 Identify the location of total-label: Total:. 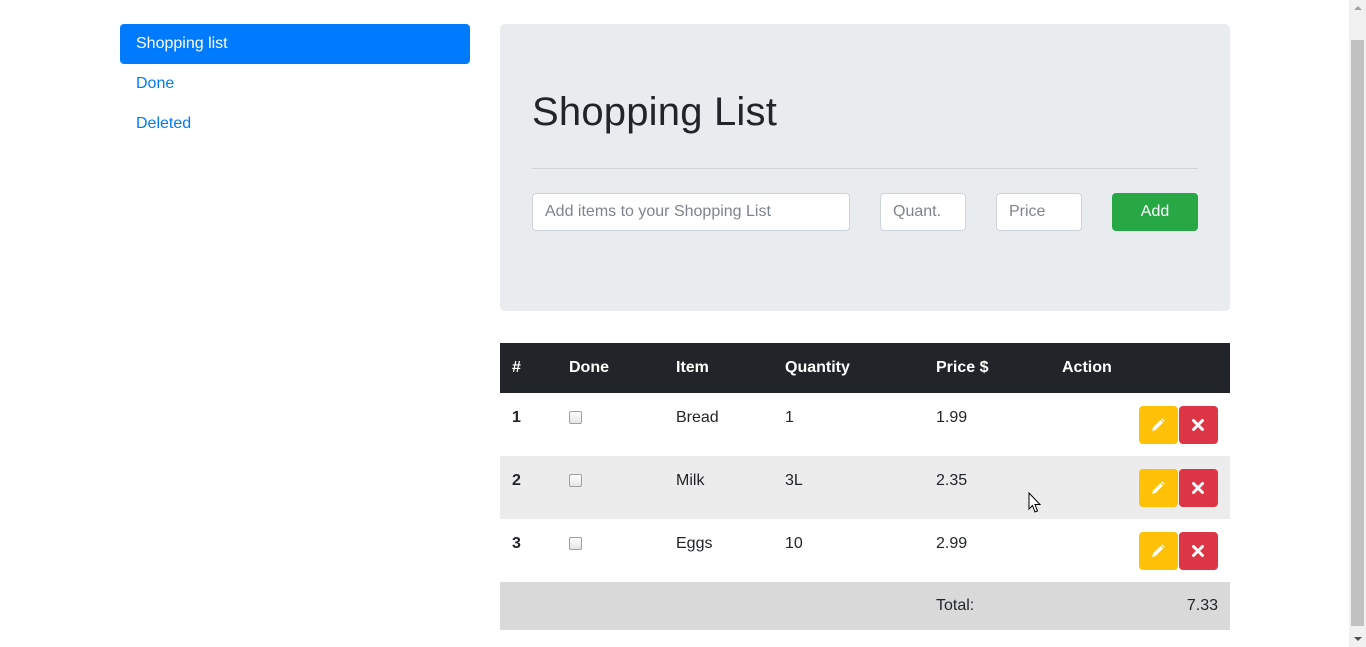
(987, 606).